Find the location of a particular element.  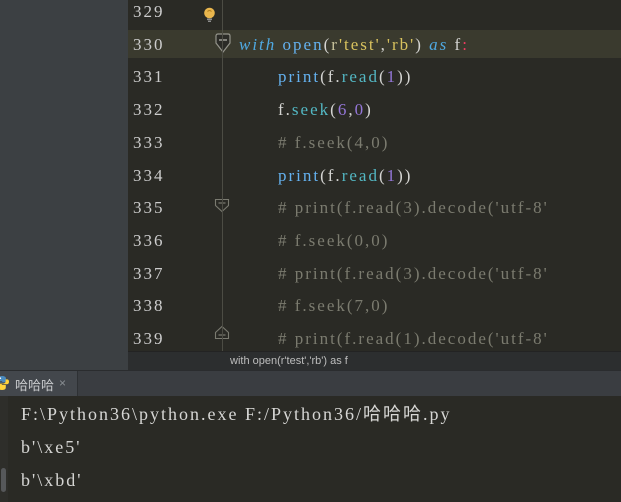

code-line-331: print(f.read(1)) is located at coordinates (449, 77).